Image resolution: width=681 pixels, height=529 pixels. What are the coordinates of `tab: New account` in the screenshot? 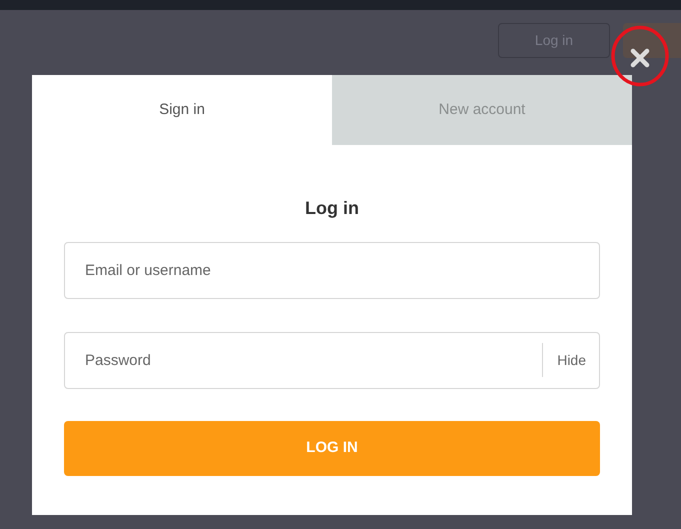 It's located at (482, 110).